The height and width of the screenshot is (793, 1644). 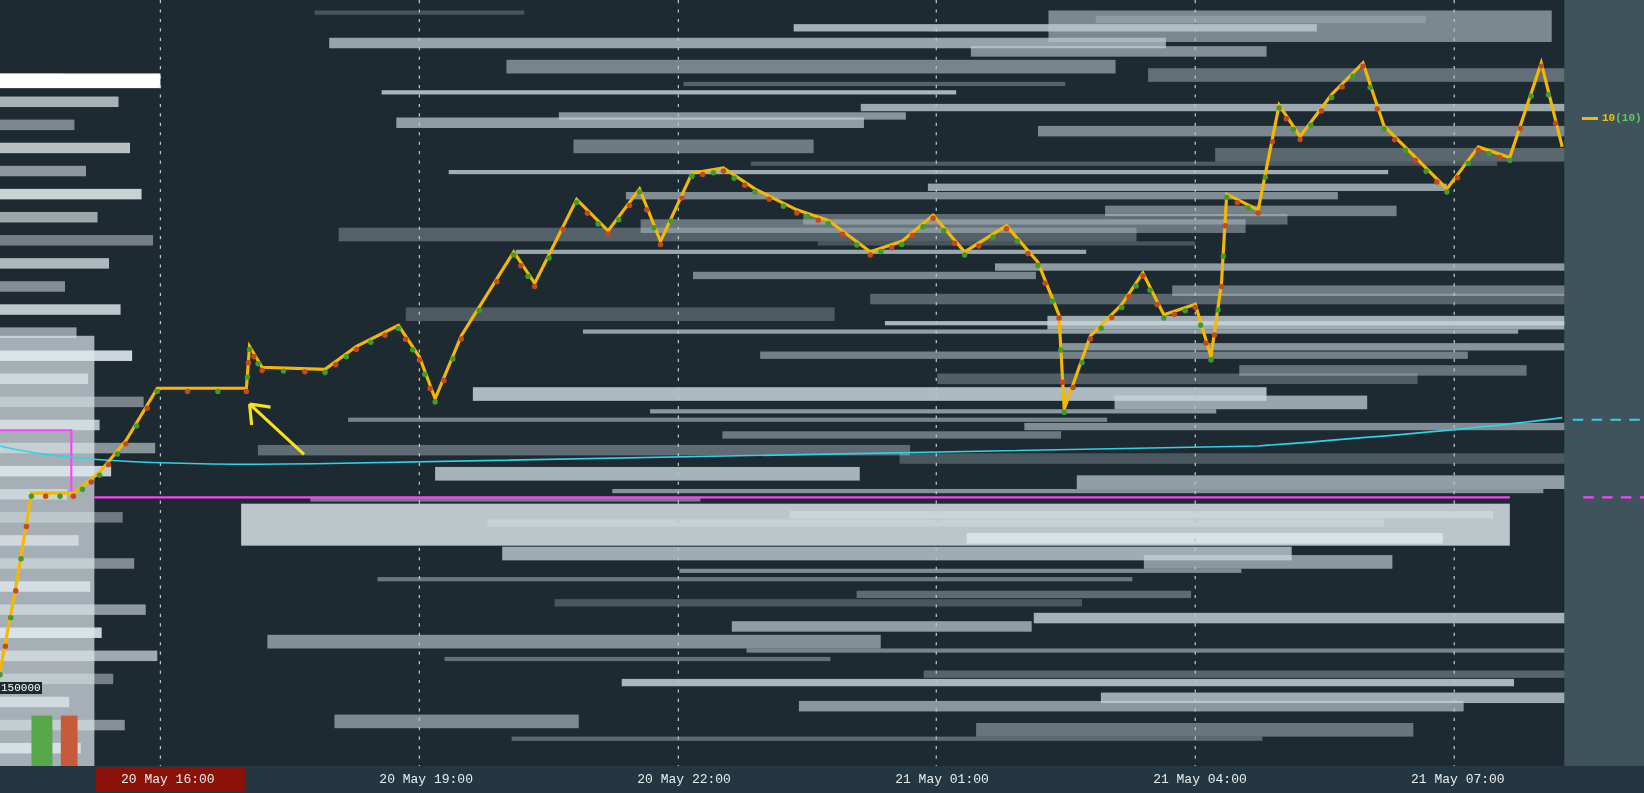 I want to click on time-axis-label: 20 May 22:00, so click(x=684, y=780).